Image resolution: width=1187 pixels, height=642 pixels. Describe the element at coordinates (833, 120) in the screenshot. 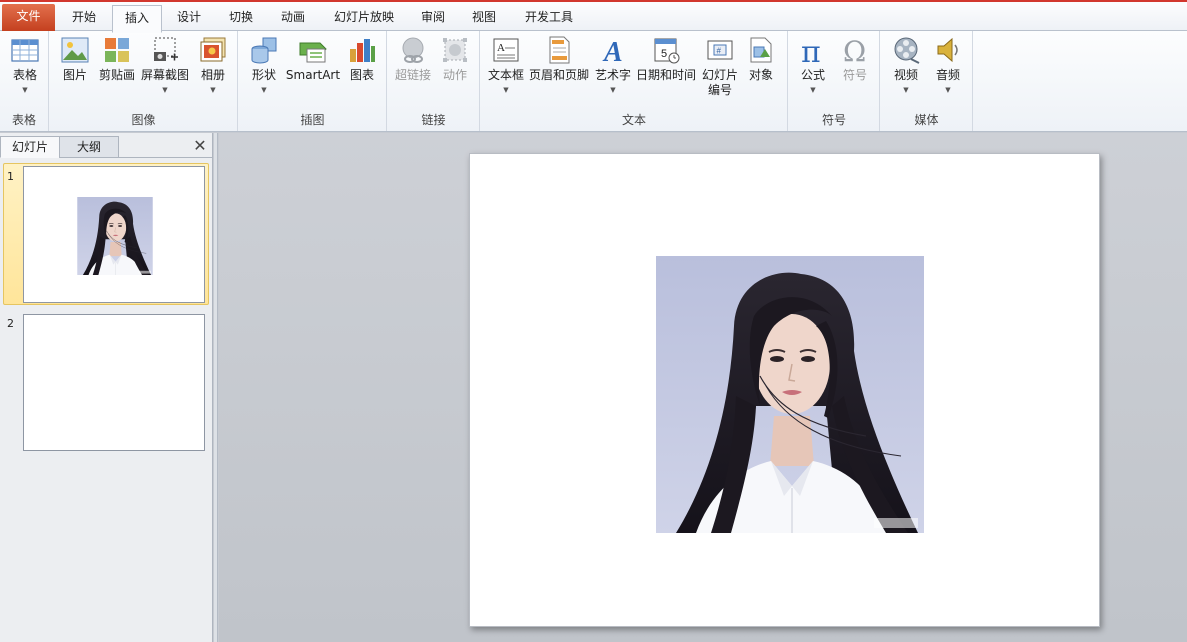

I see `group-label-symbols: 符号` at that location.